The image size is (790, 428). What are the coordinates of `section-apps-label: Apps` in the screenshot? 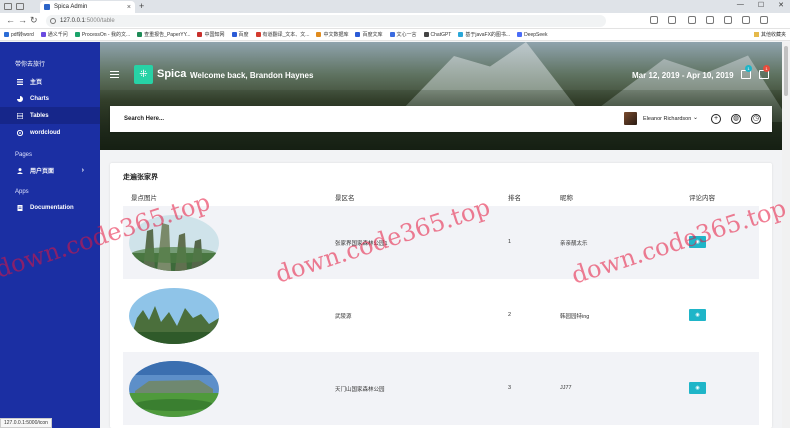 It's located at (22, 192).